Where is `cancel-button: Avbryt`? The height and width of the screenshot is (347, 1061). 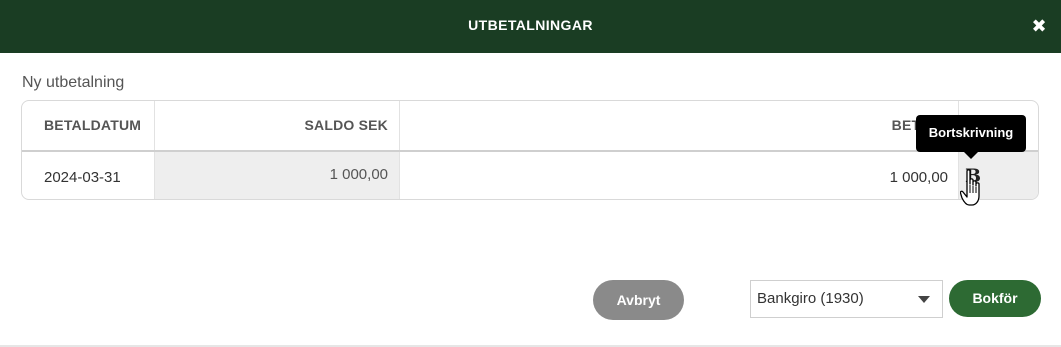
cancel-button: Avbryt is located at coordinates (638, 300).